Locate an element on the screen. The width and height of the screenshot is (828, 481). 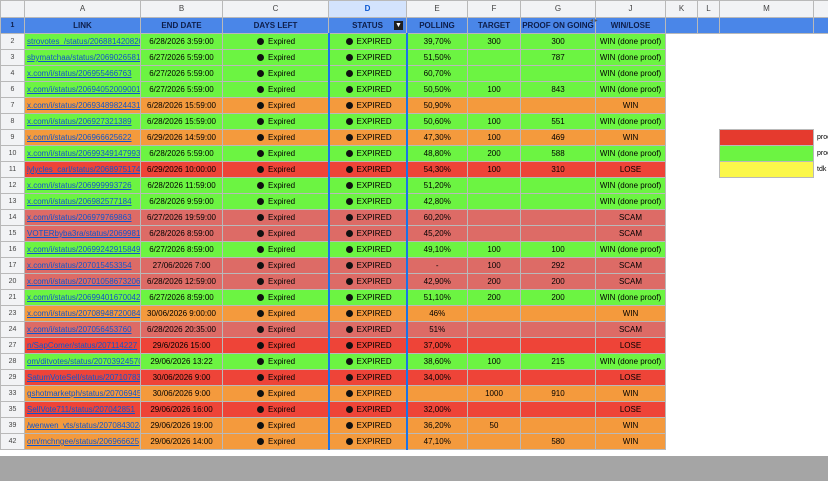
row-number: 9 is located at coordinates (12, 137).